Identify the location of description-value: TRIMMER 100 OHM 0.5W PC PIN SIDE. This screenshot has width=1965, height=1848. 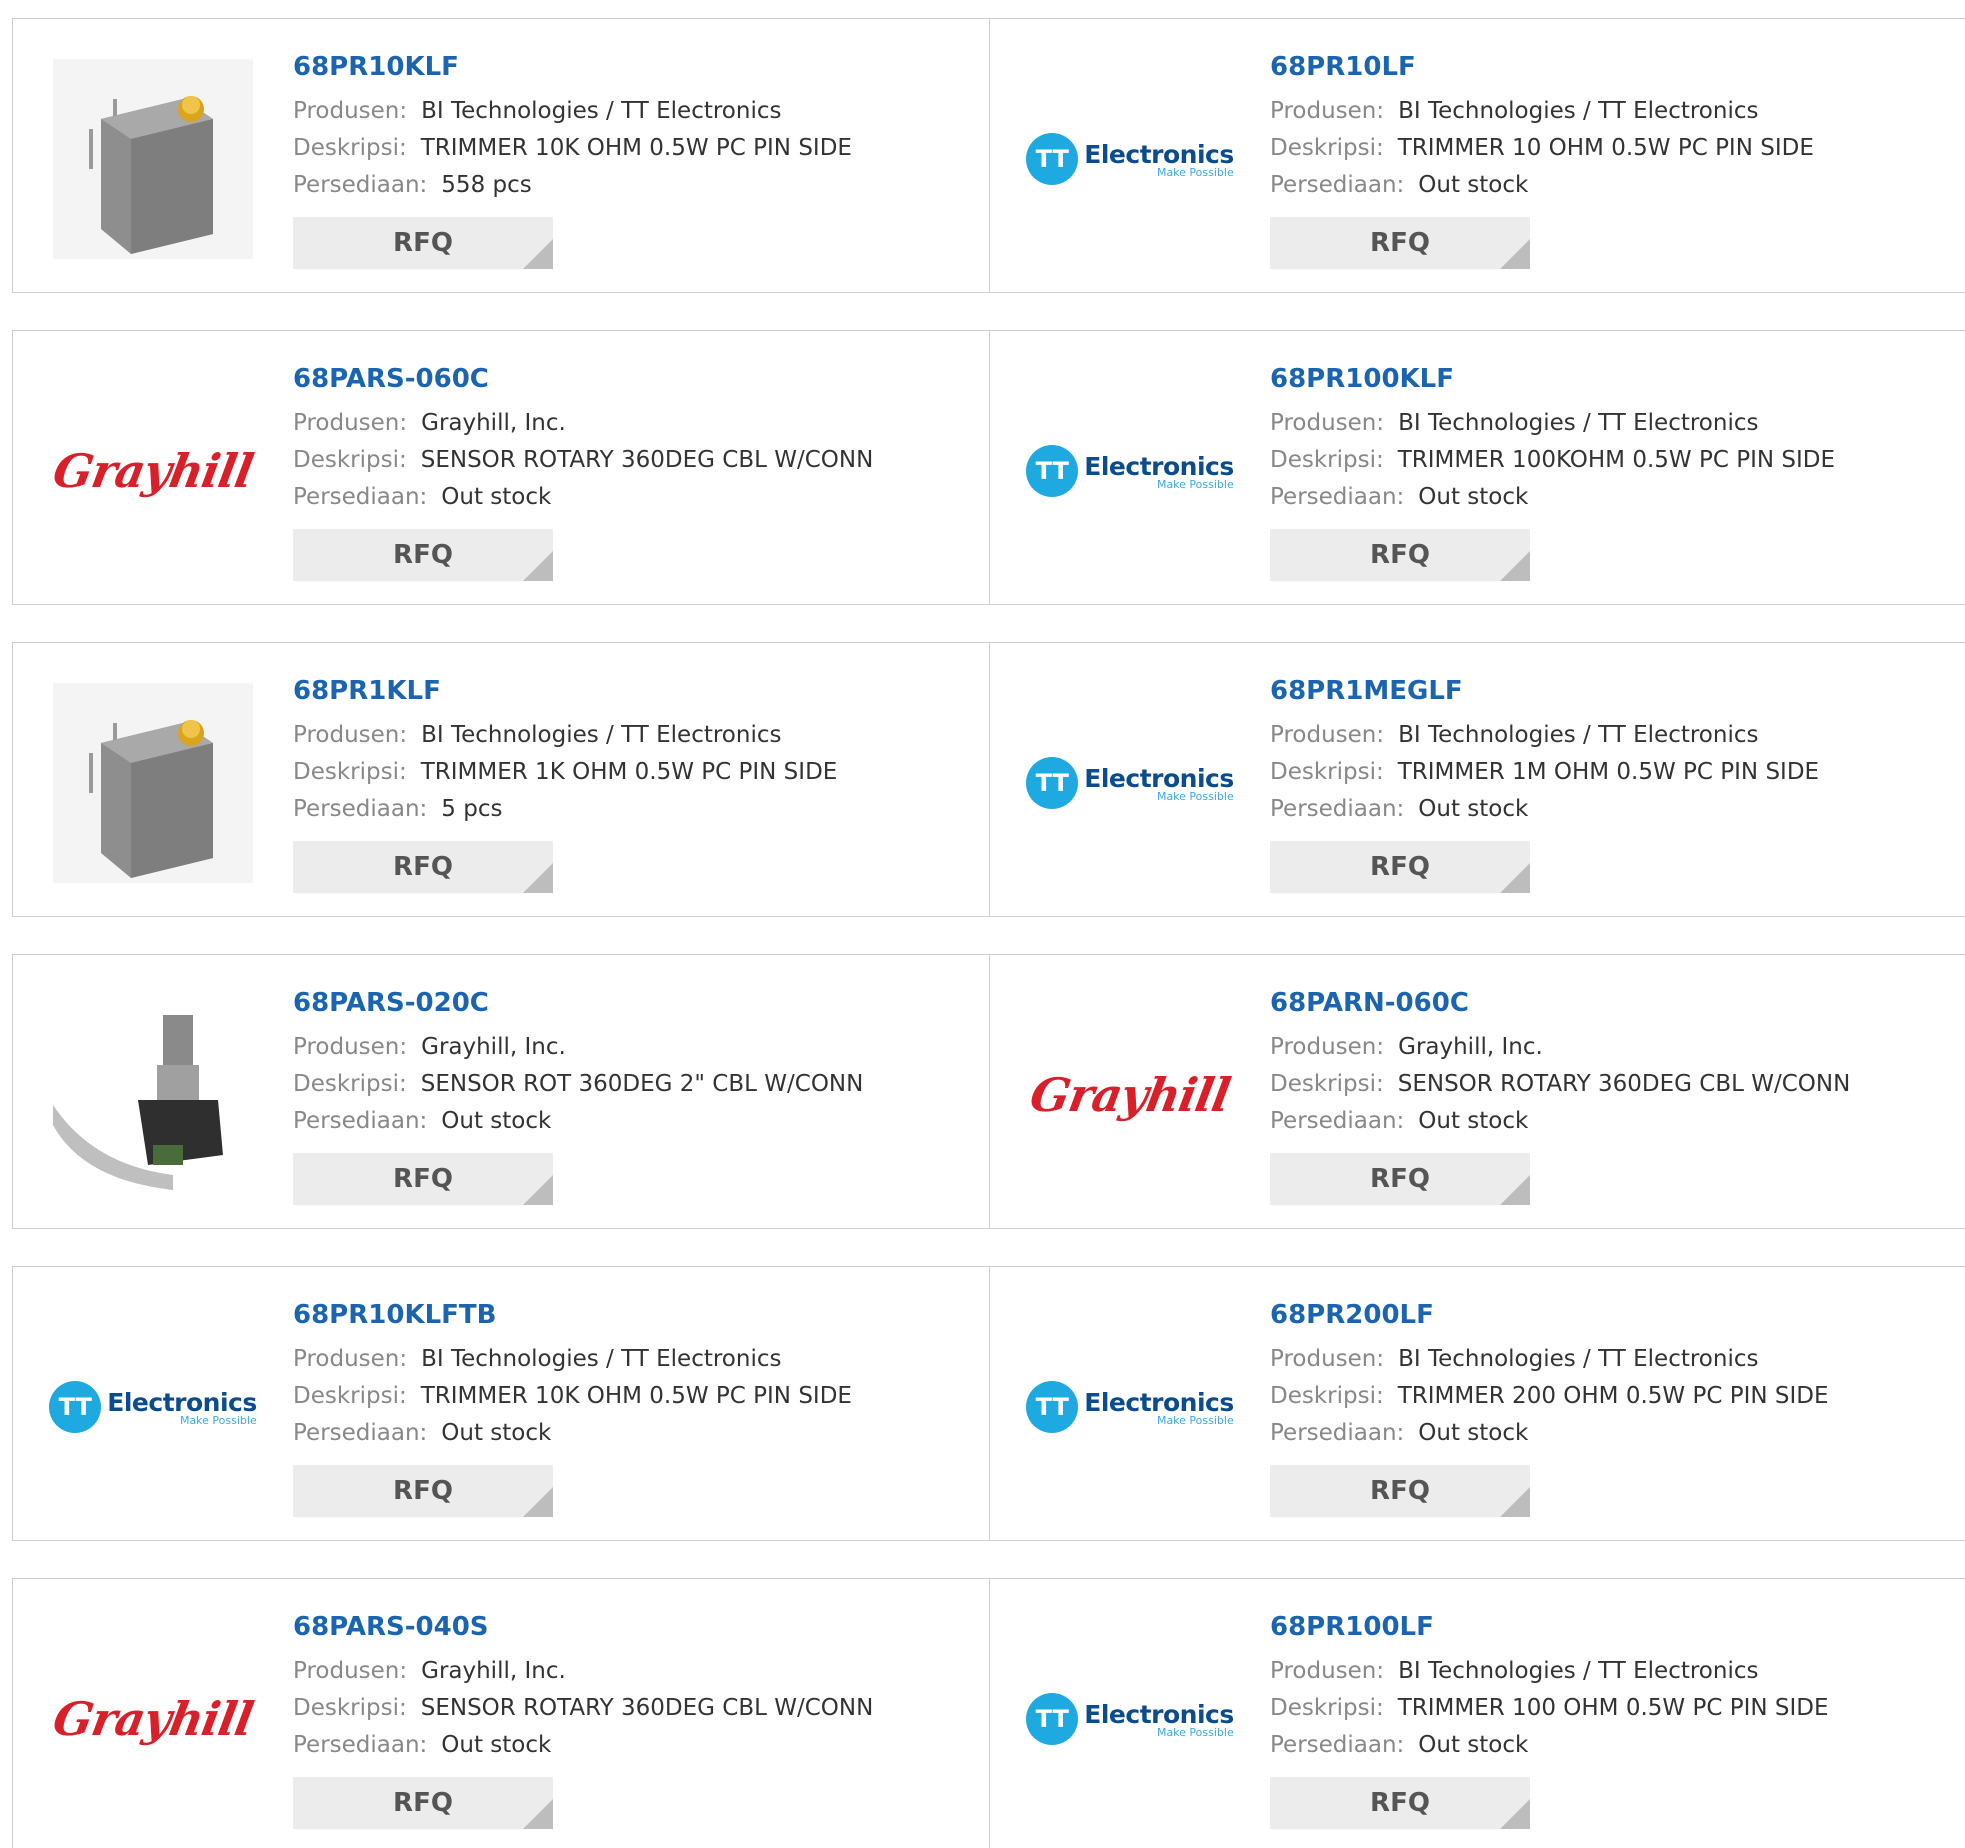
(1613, 1708).